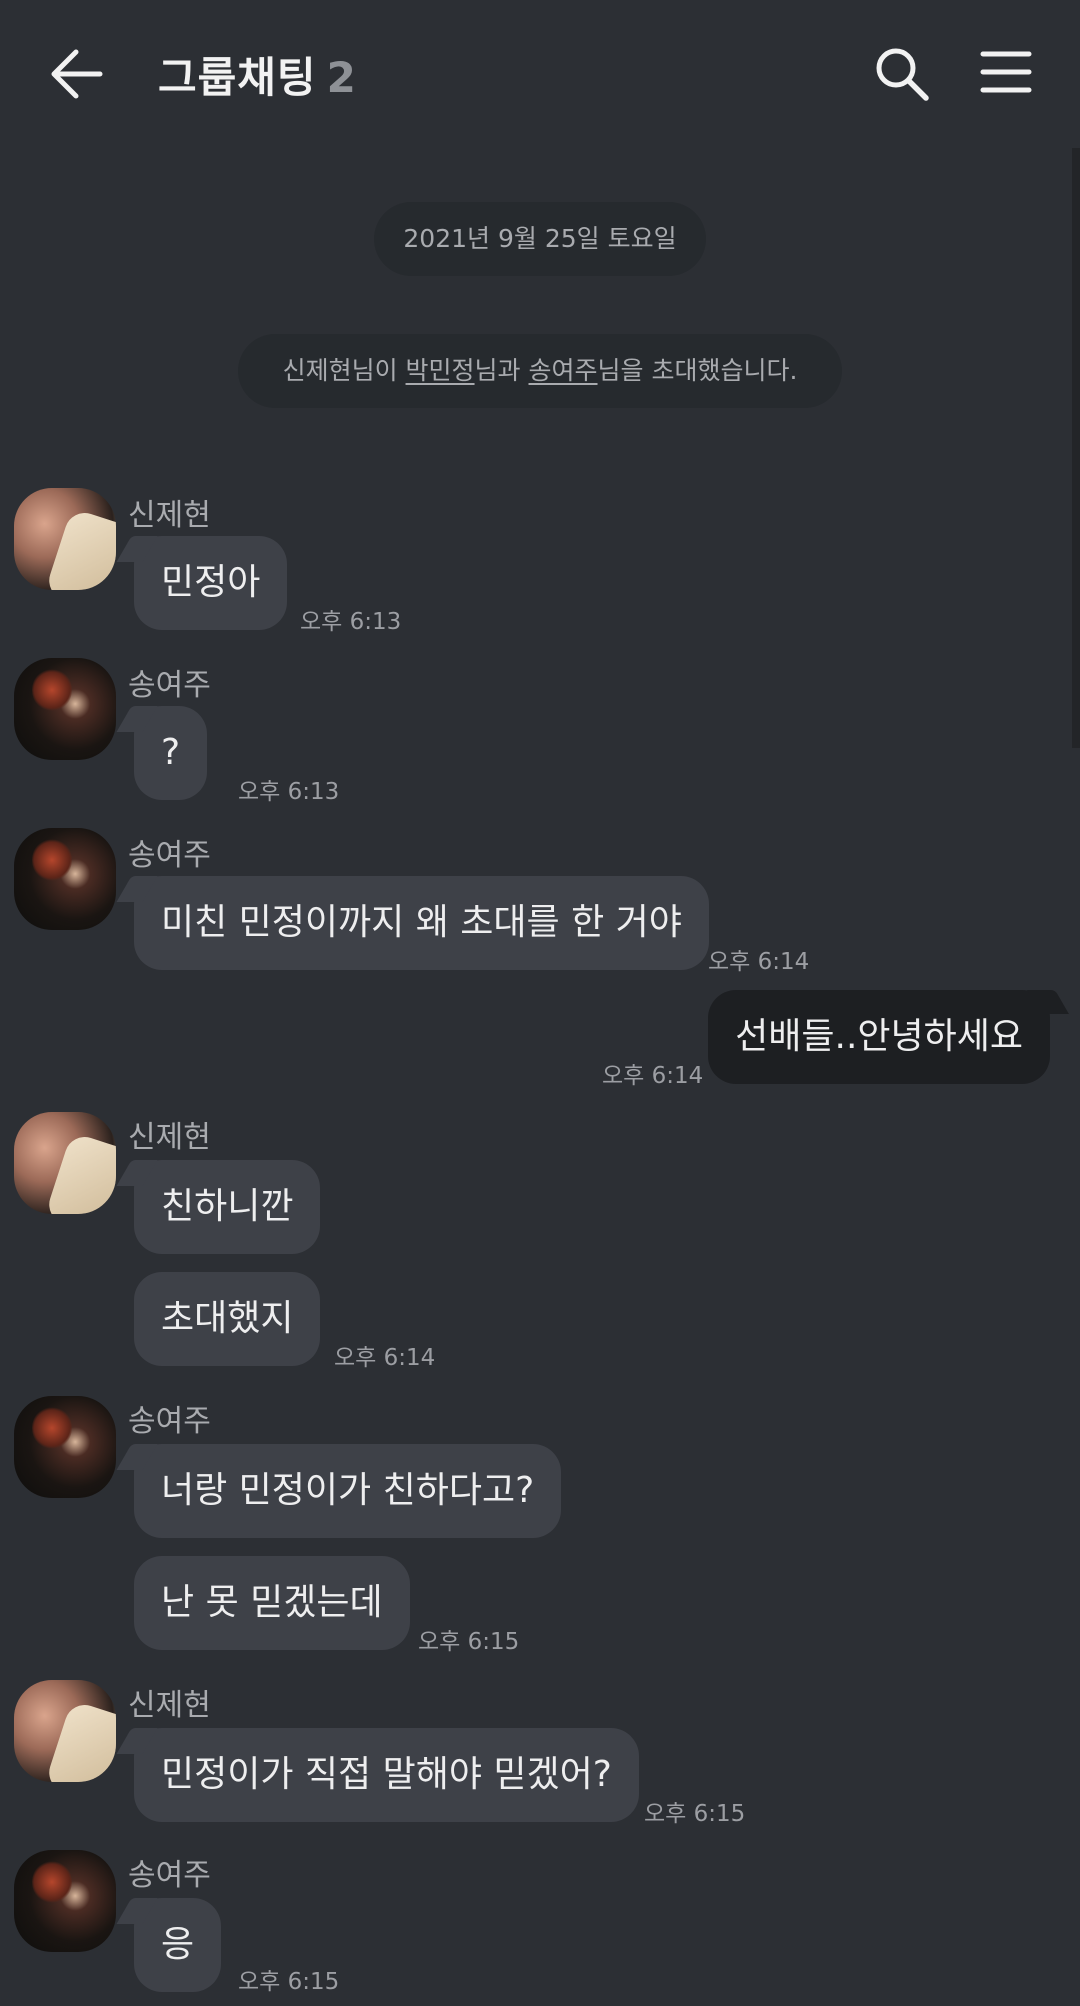 The image size is (1080, 2006). What do you see at coordinates (78, 74) in the screenshot?
I see `back-arrow-icon` at bounding box center [78, 74].